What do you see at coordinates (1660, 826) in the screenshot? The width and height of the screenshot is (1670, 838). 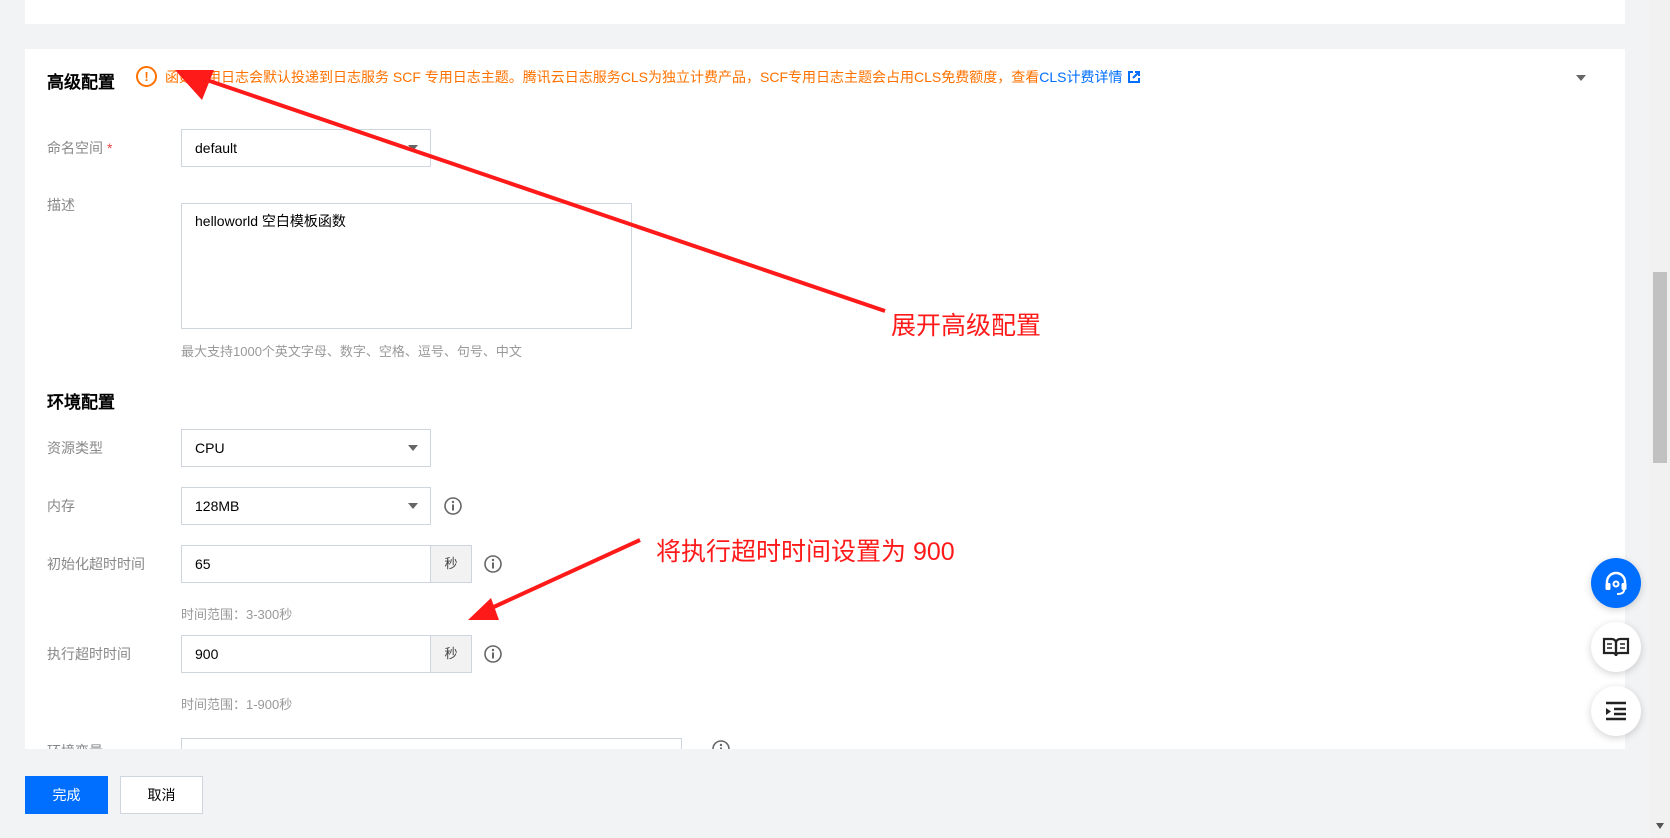 I see `scroll-down-arrow-icon` at bounding box center [1660, 826].